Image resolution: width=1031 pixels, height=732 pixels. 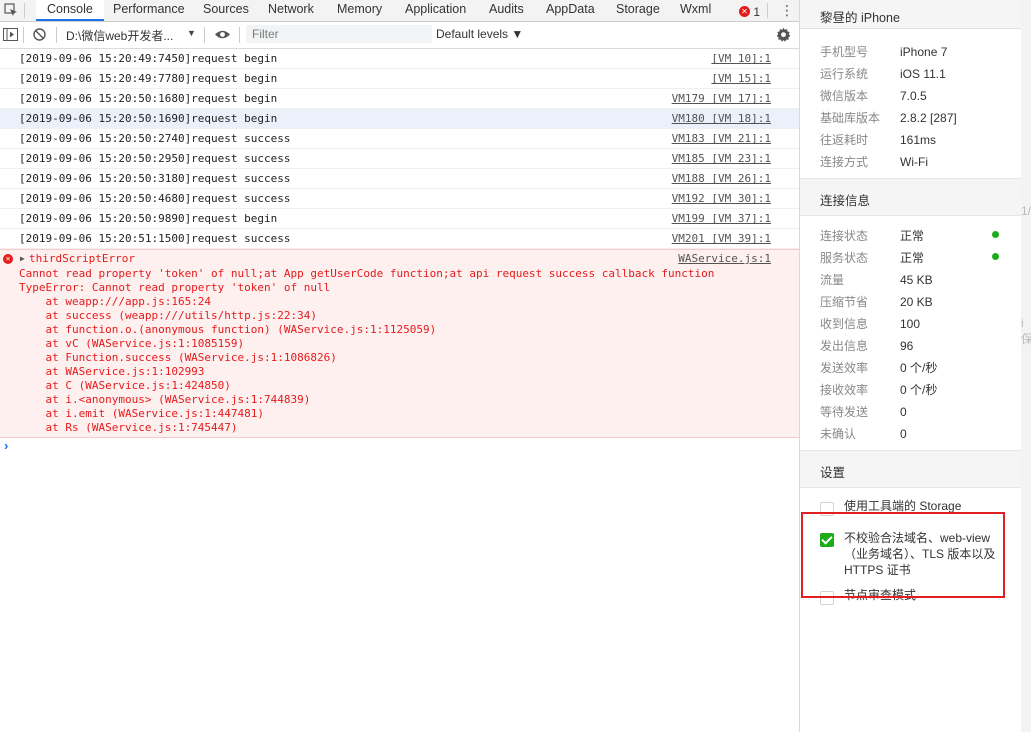 What do you see at coordinates (880, 595) in the screenshot?
I see `node-inspect-option-label: 节点审查模式` at bounding box center [880, 595].